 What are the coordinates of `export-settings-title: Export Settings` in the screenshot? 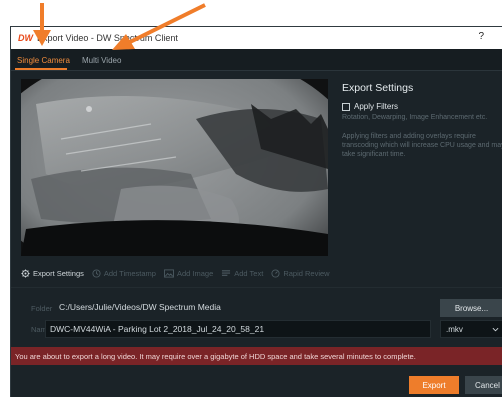 It's located at (378, 88).